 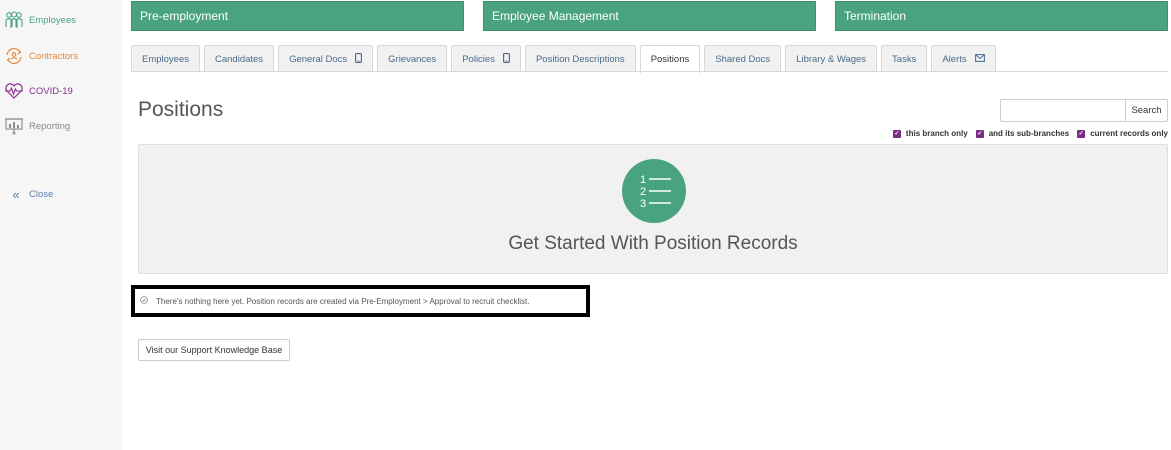 I want to click on tab-label: Positions, so click(x=670, y=59).